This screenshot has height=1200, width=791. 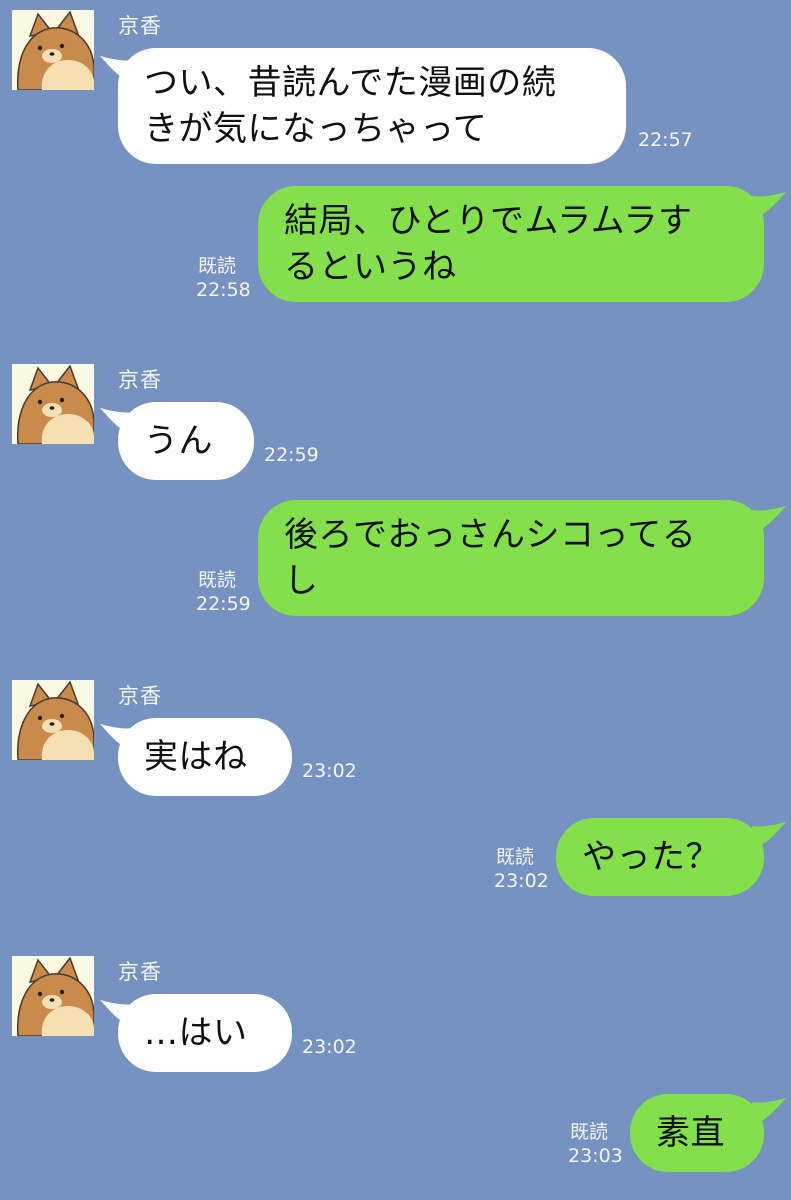 What do you see at coordinates (186, 441) in the screenshot?
I see `message-bubble: うん` at bounding box center [186, 441].